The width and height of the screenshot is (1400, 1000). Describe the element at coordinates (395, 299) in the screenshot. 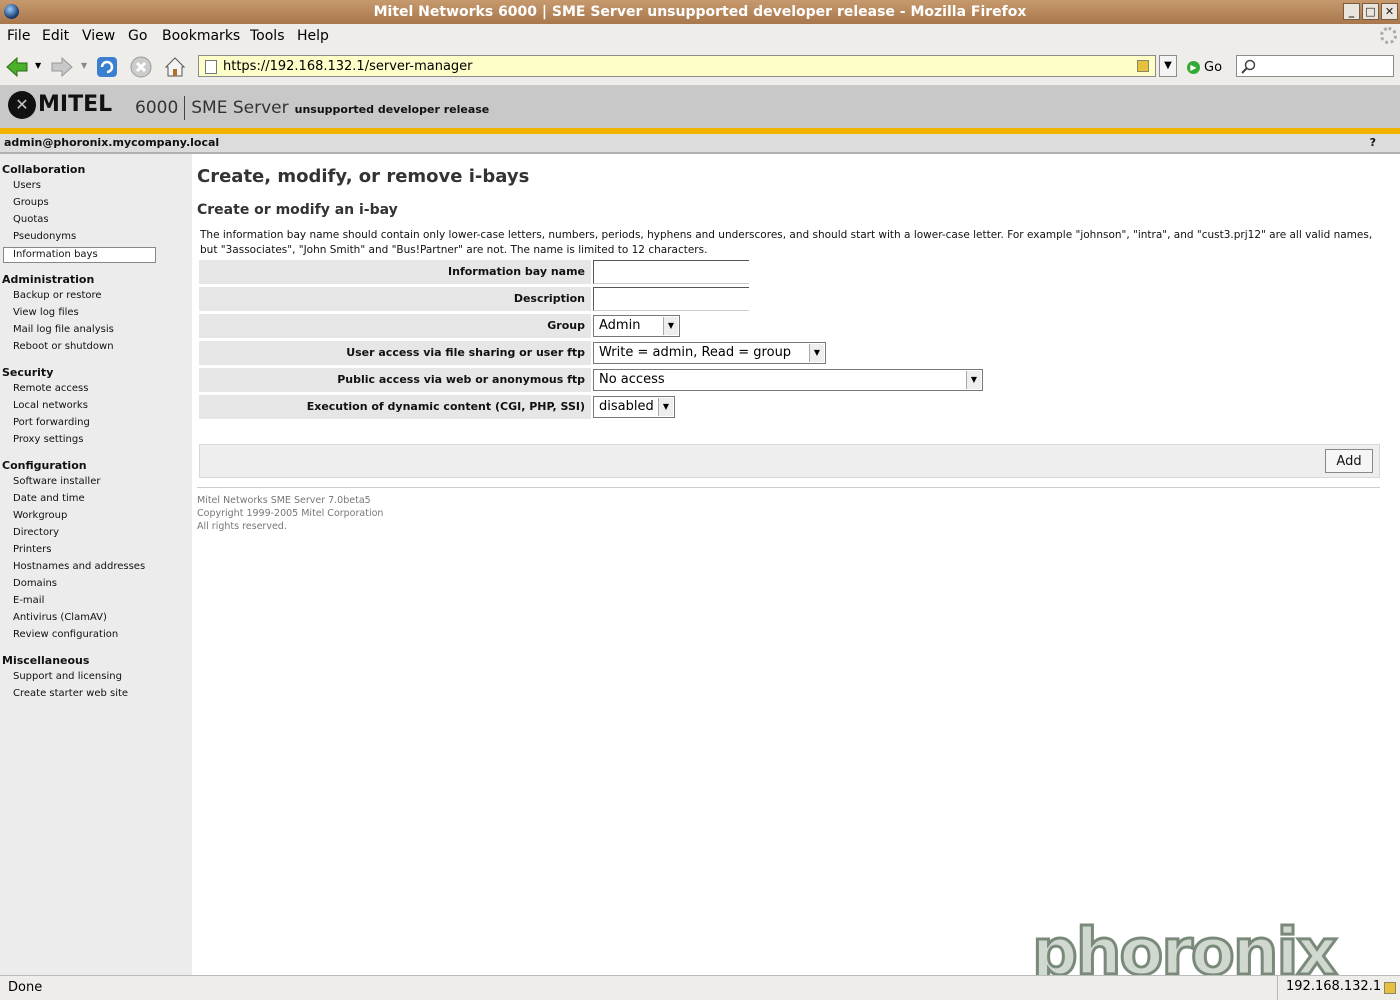

I see `form-row-description: Description` at that location.